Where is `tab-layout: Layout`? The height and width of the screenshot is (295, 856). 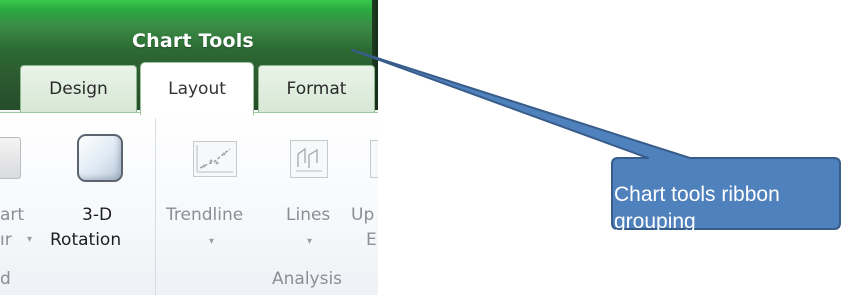 tab-layout: Layout is located at coordinates (197, 88).